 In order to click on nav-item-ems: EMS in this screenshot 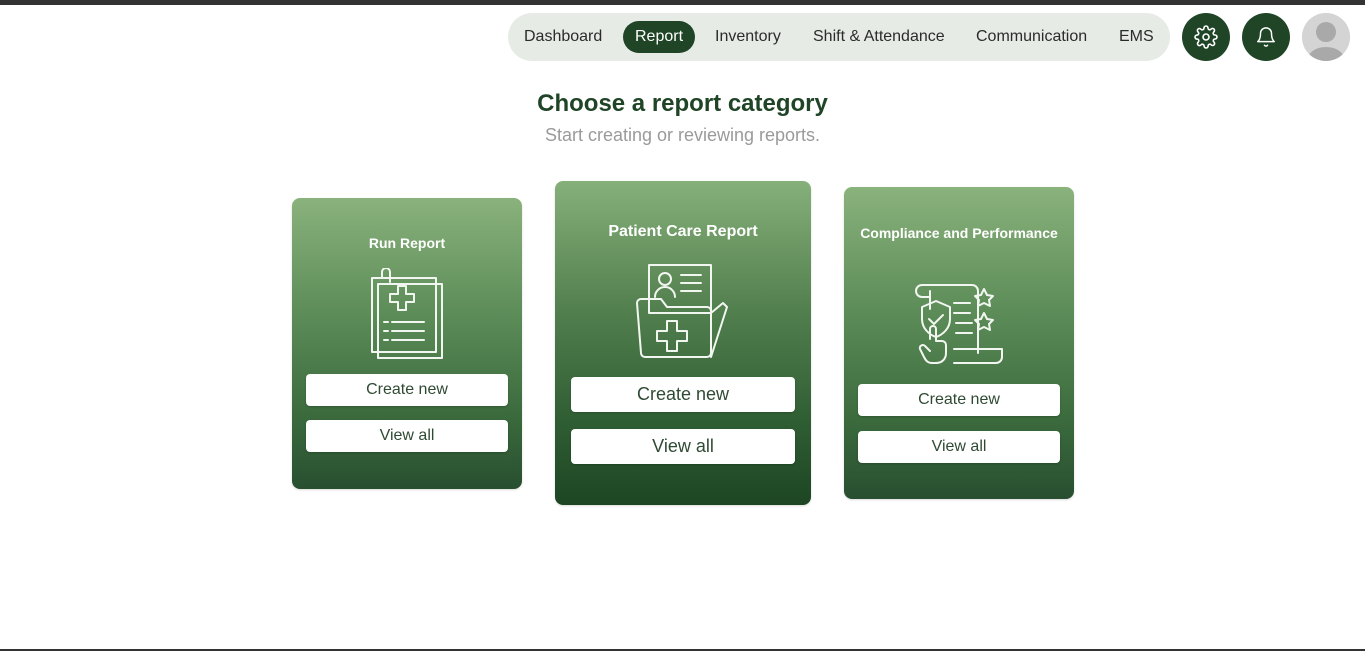, I will do `click(1136, 37)`.